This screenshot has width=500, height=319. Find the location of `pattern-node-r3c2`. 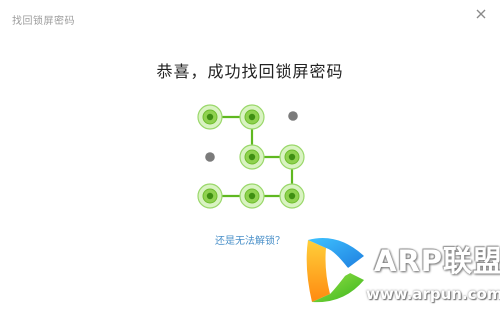

pattern-node-r3c2 is located at coordinates (252, 196).